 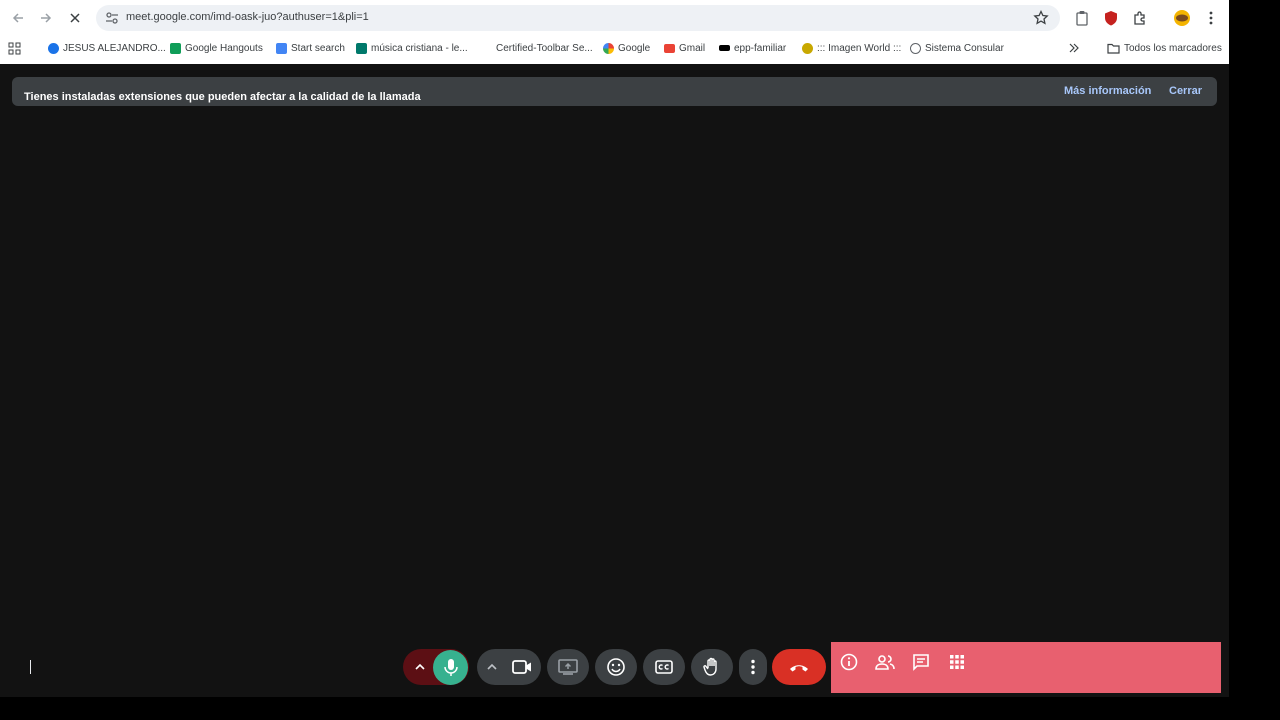 I want to click on forward-icon, so click(x=46, y=18).